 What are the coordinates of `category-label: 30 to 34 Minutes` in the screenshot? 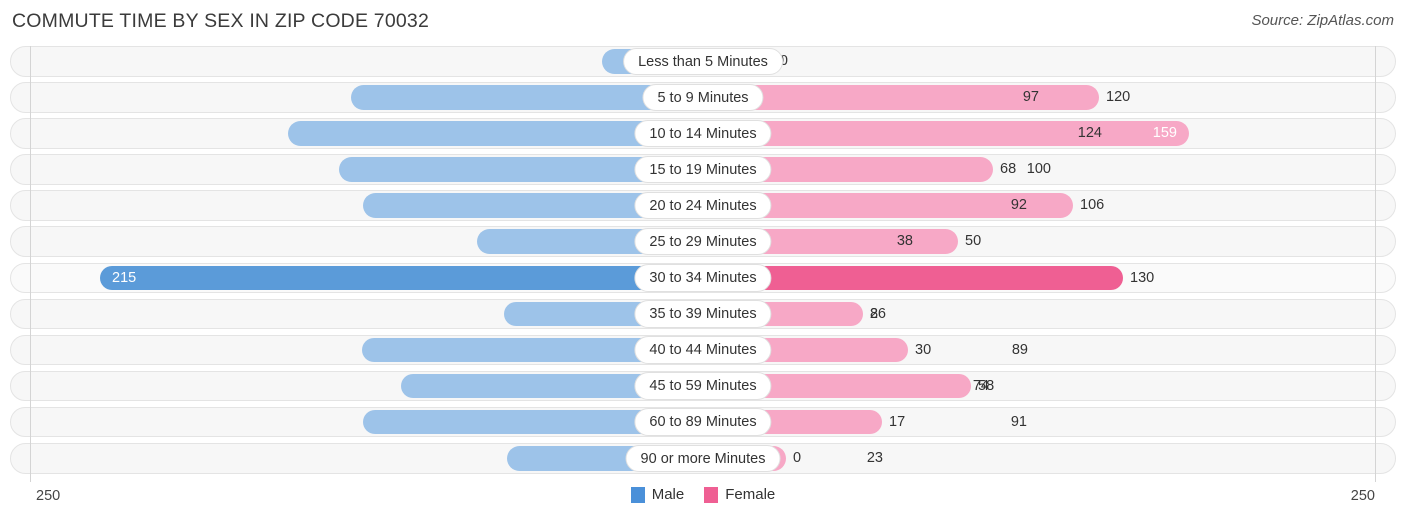 It's located at (703, 278).